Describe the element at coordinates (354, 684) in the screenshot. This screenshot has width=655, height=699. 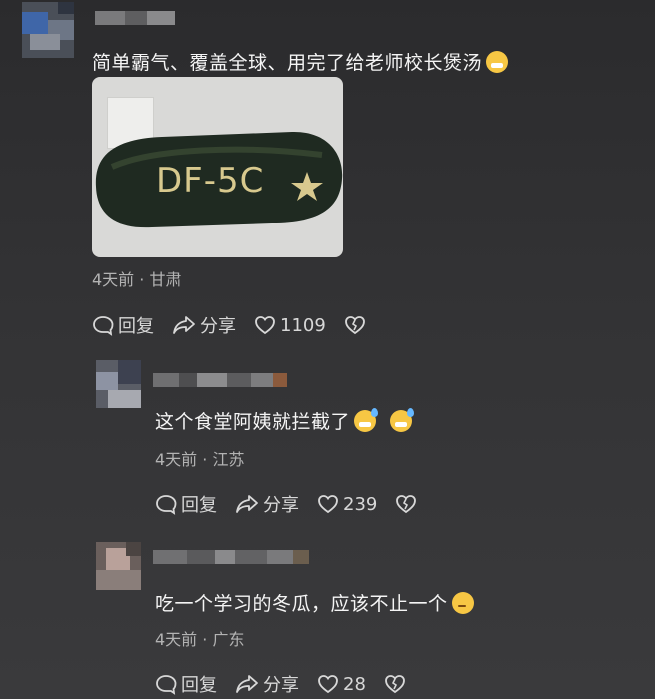
I see `like-count: 28` at that location.